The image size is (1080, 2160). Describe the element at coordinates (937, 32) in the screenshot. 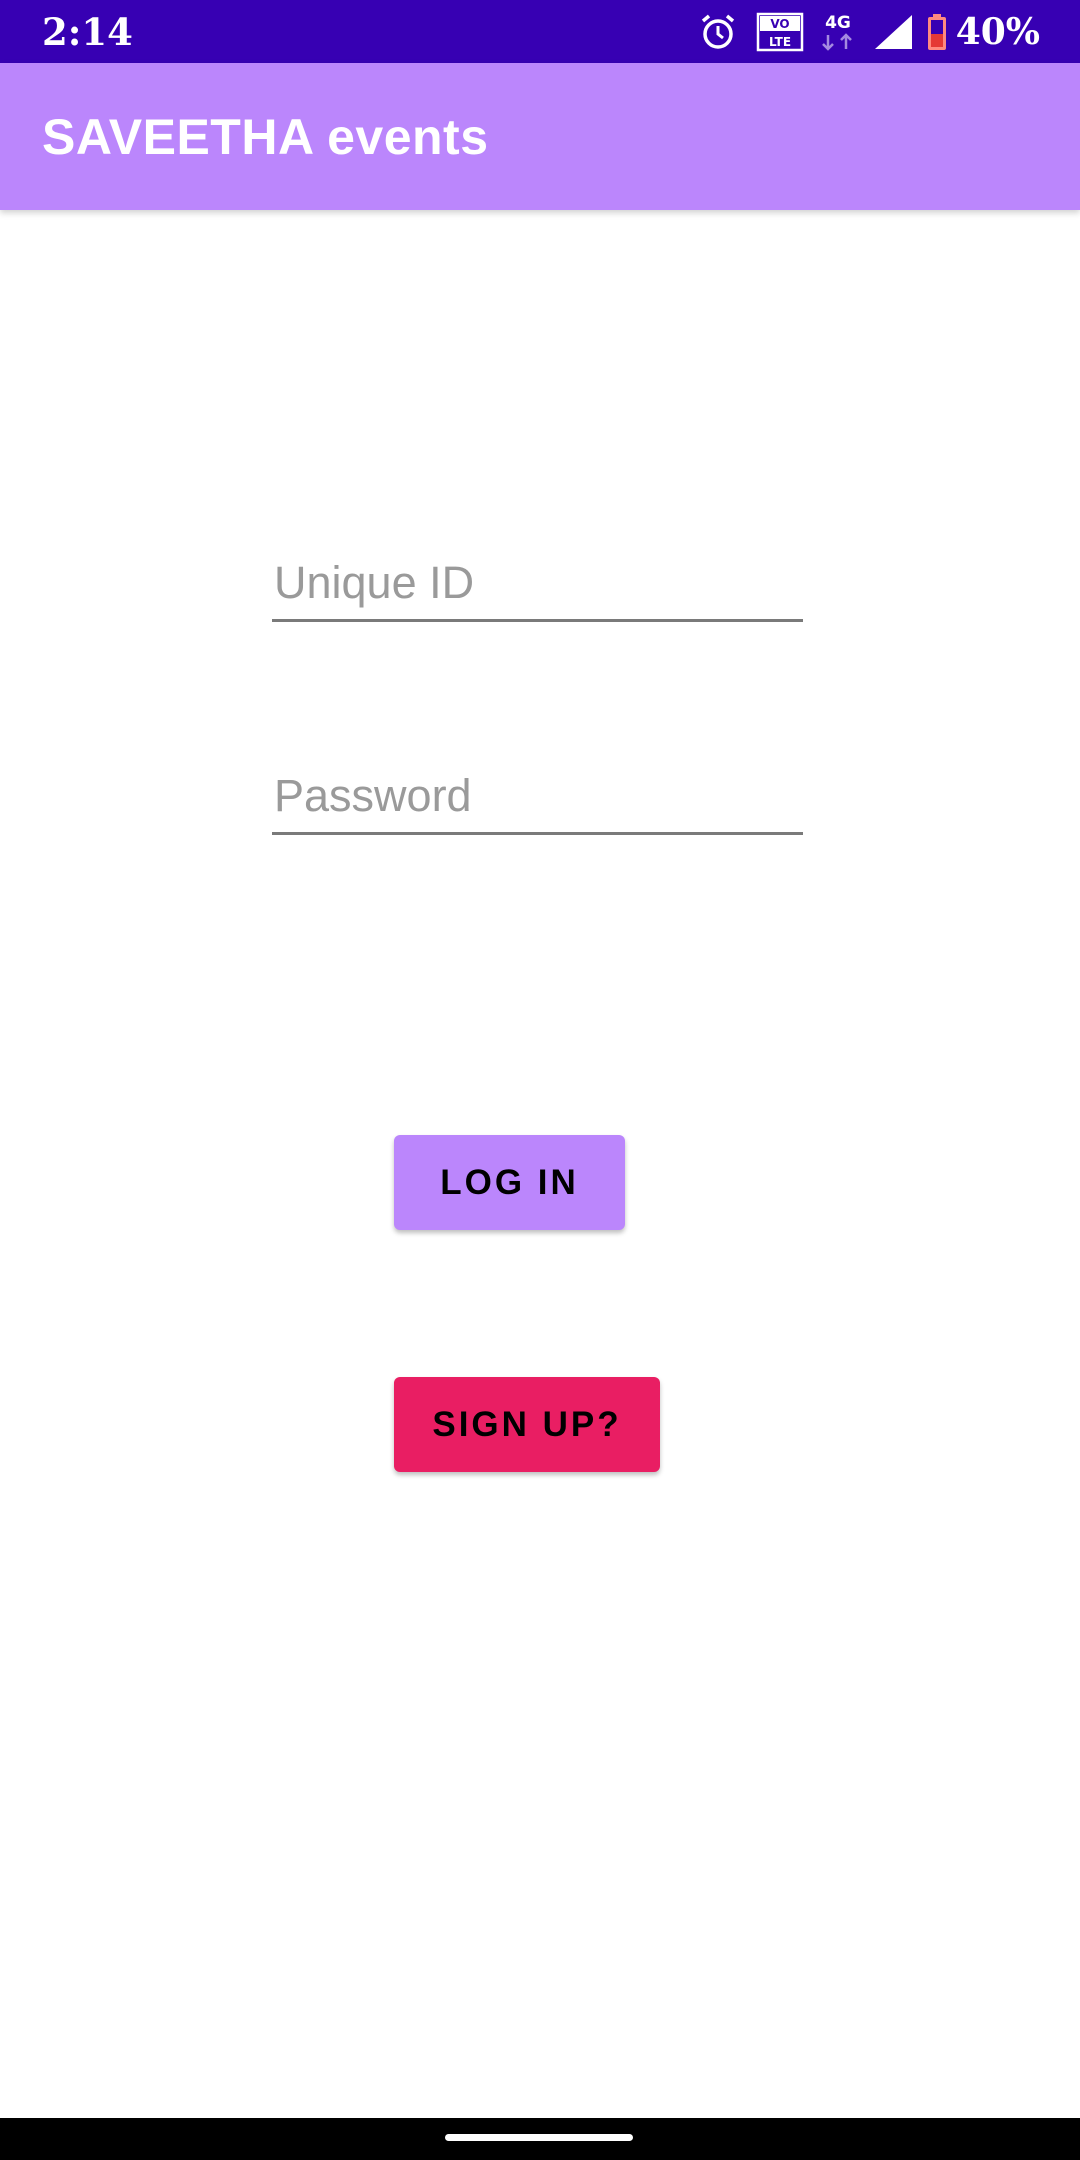

I see `battery-icon` at that location.